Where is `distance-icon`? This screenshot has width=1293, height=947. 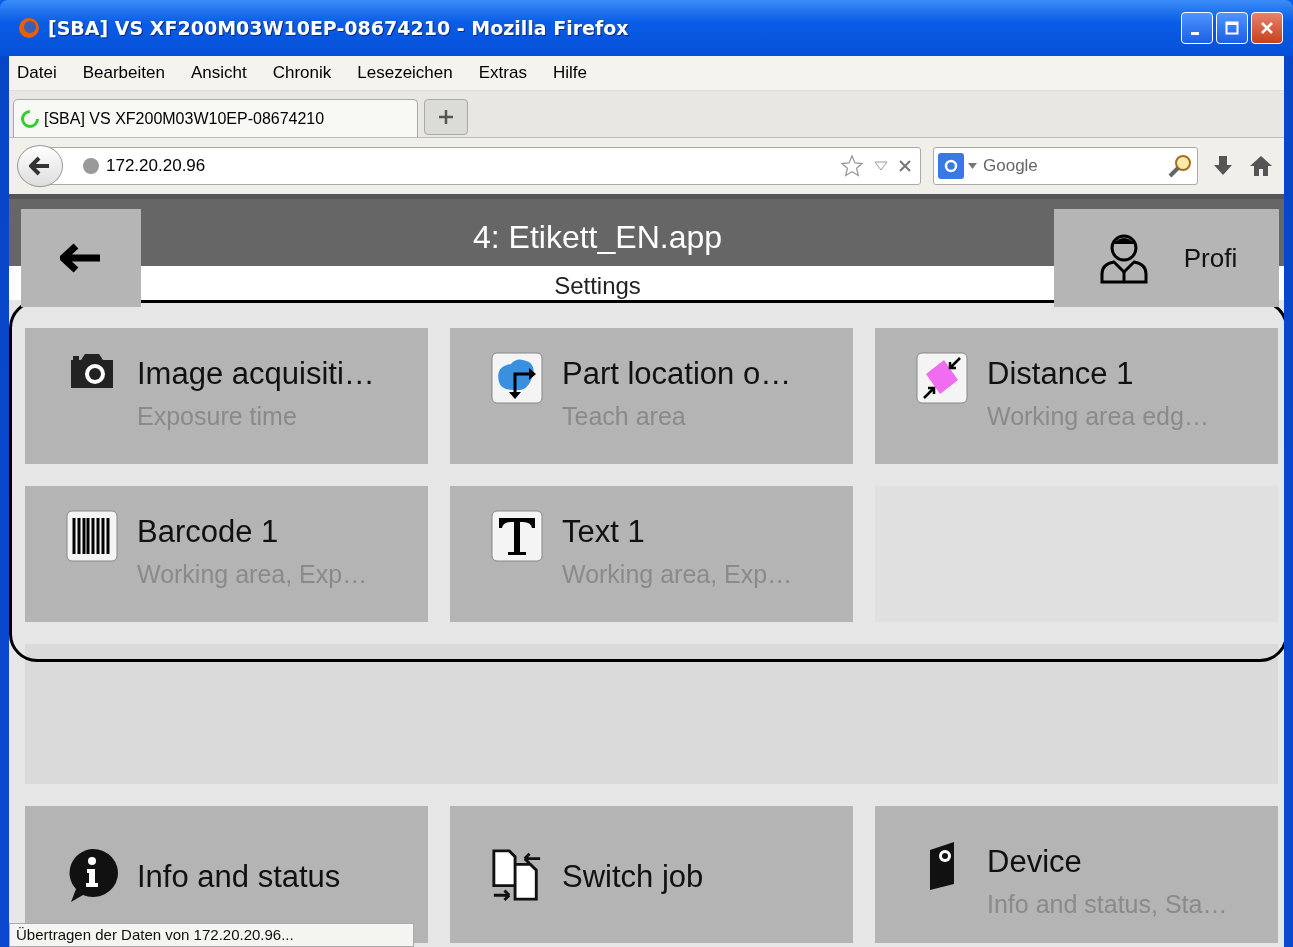 distance-icon is located at coordinates (942, 378).